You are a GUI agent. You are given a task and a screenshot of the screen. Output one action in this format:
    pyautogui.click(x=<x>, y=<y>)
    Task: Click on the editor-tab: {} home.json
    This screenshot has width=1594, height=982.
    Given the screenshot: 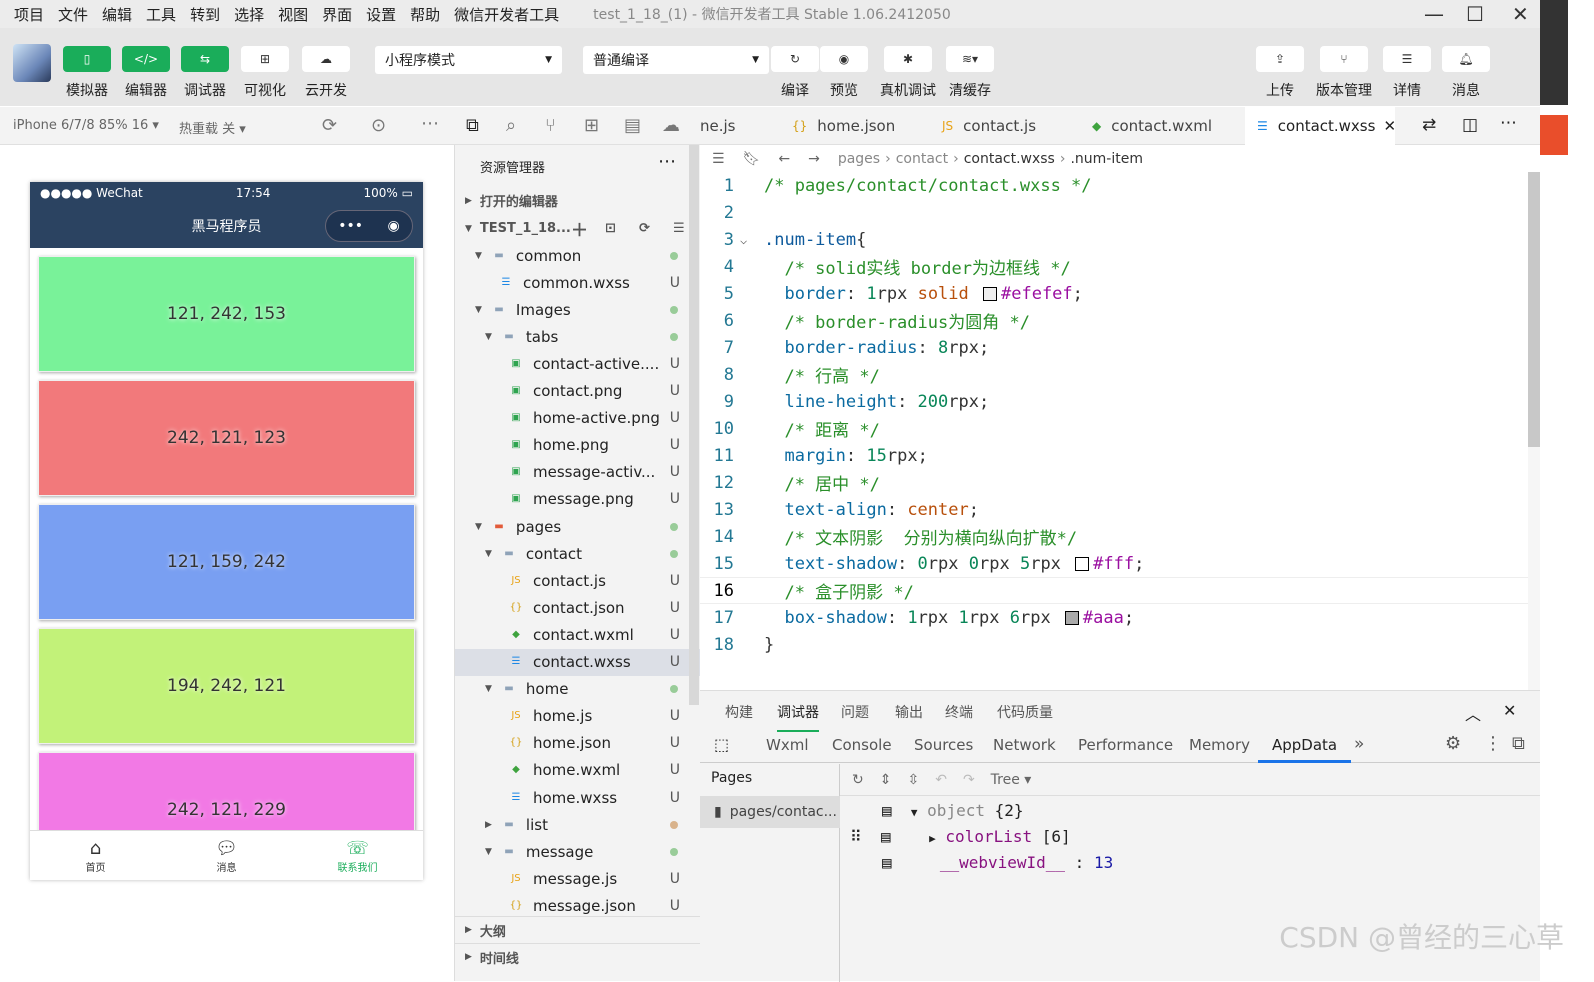 What is the action you would take?
    pyautogui.click(x=854, y=126)
    